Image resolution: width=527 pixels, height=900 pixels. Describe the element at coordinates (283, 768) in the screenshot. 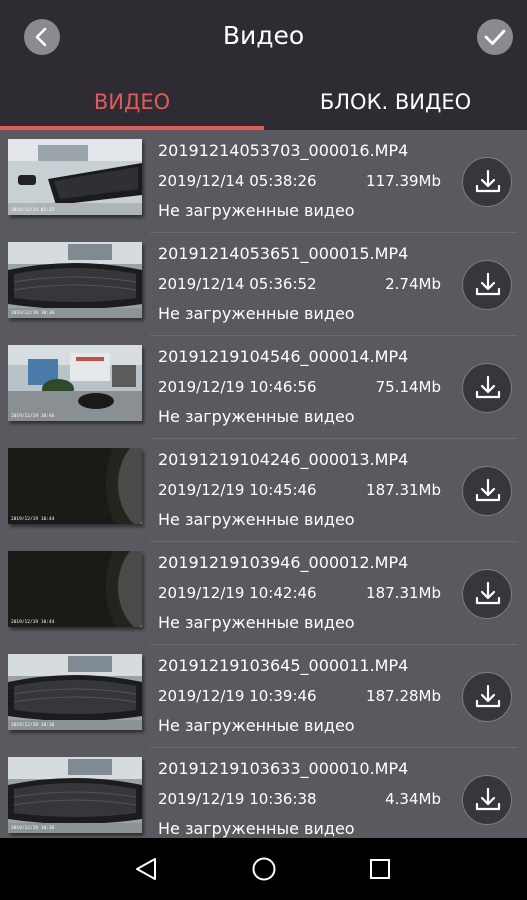

I see `video-filename: 20191219103633_000010.MP4` at that location.